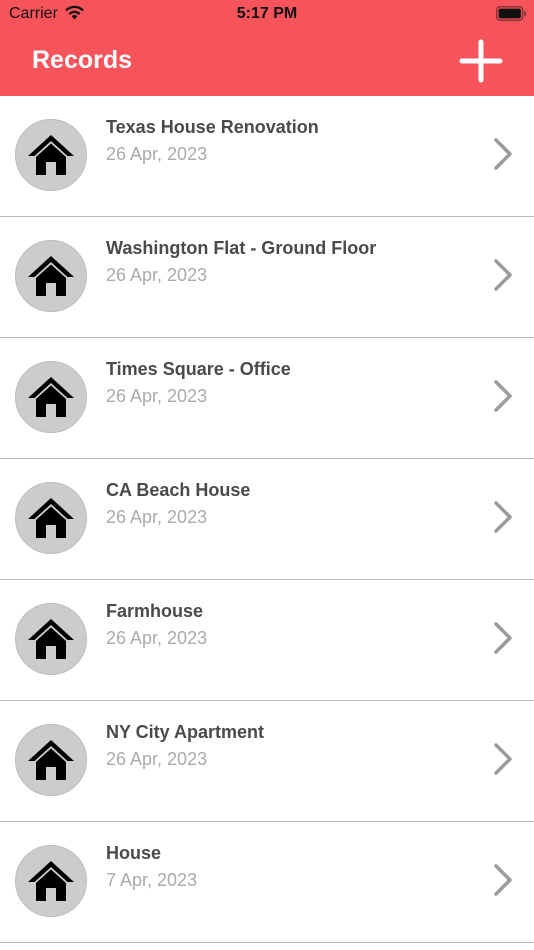 The height and width of the screenshot is (950, 534). What do you see at coordinates (212, 127) in the screenshot?
I see `record-title: Texas House Renovation` at bounding box center [212, 127].